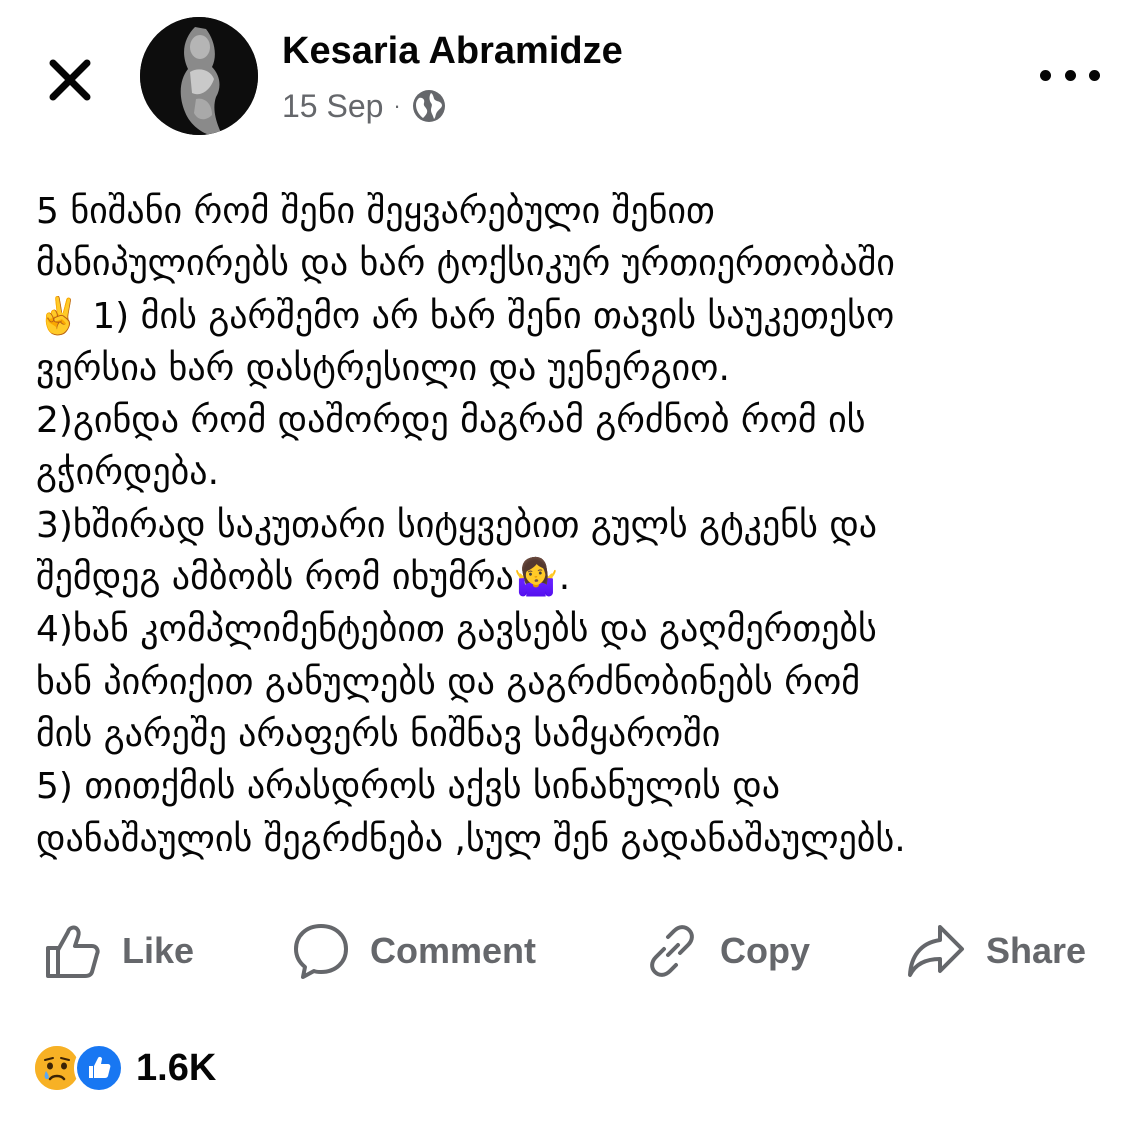 This screenshot has height=1135, width=1140. I want to click on reaction-summary: 1.6K, so click(124, 1068).